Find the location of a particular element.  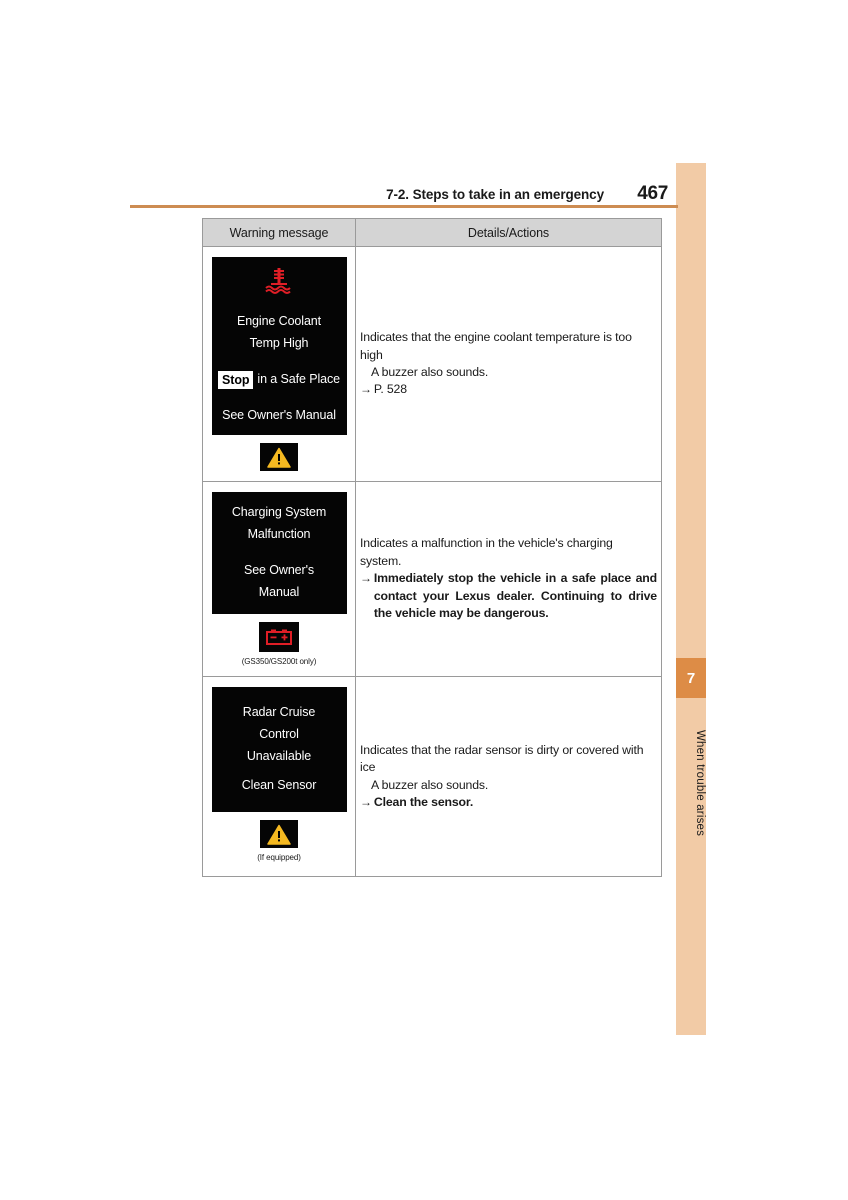

panel-text-line: Control is located at coordinates (279, 733).